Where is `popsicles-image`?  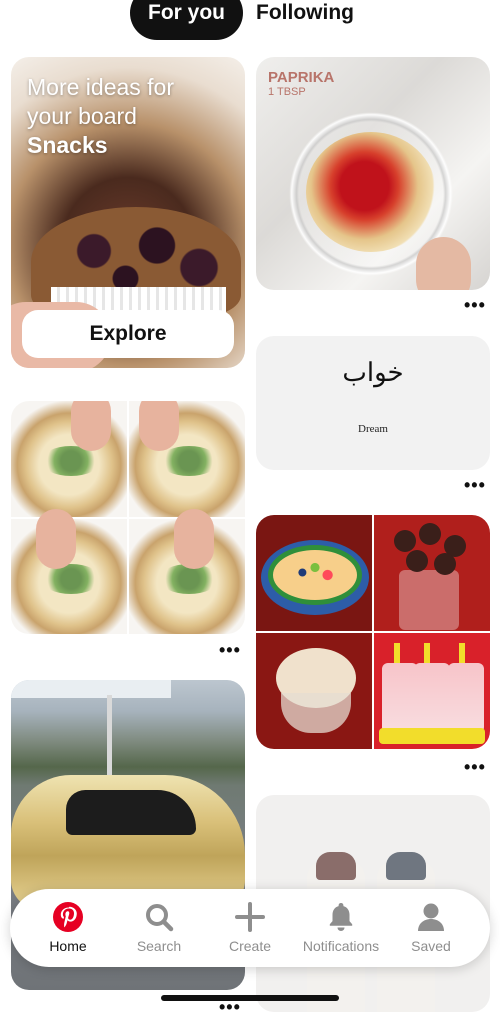
popsicles-image is located at coordinates (432, 691).